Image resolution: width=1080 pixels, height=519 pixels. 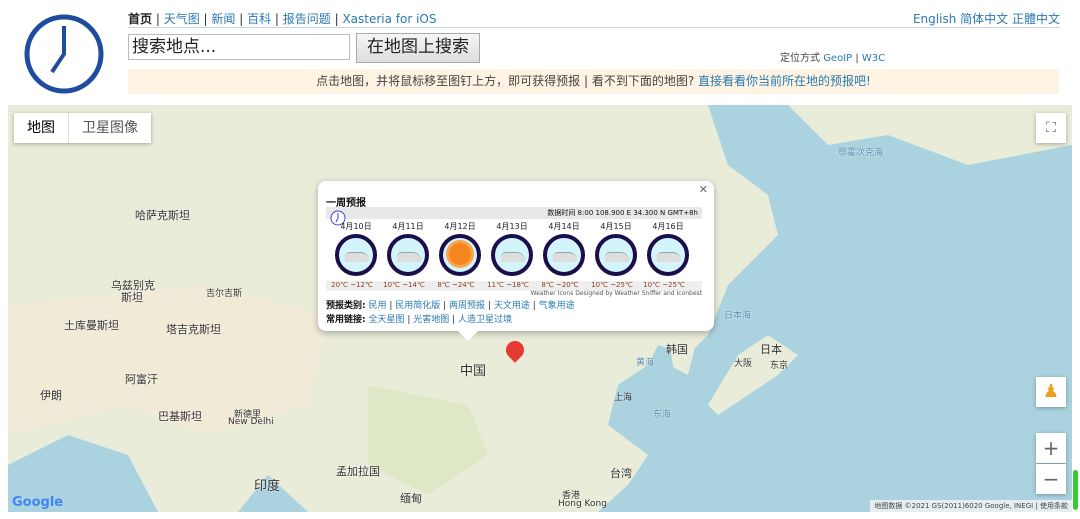 I want to click on terms-link: 使用条款, so click(x=1054, y=506).